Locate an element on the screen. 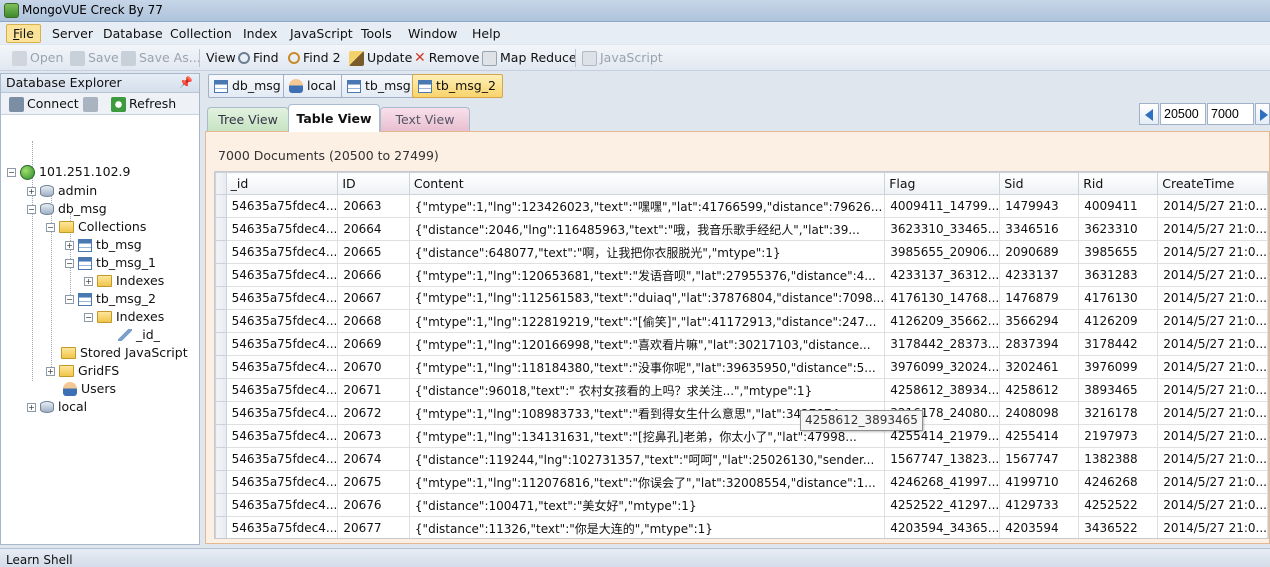 This screenshot has width=1270, height=567. tree-node-server: −101.251.102.9 is located at coordinates (68, 172).